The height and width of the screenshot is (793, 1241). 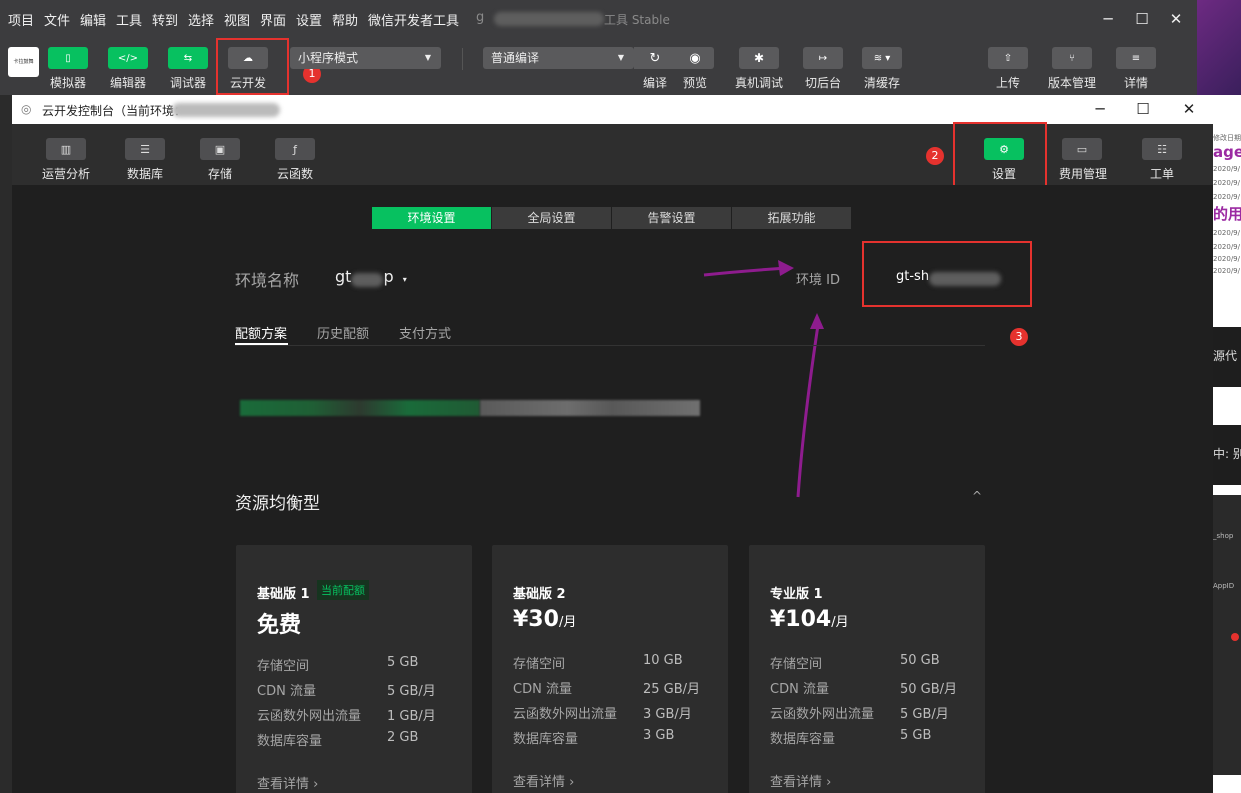 What do you see at coordinates (515, 58) in the screenshot?
I see `compile-select-value: 普通编译` at bounding box center [515, 58].